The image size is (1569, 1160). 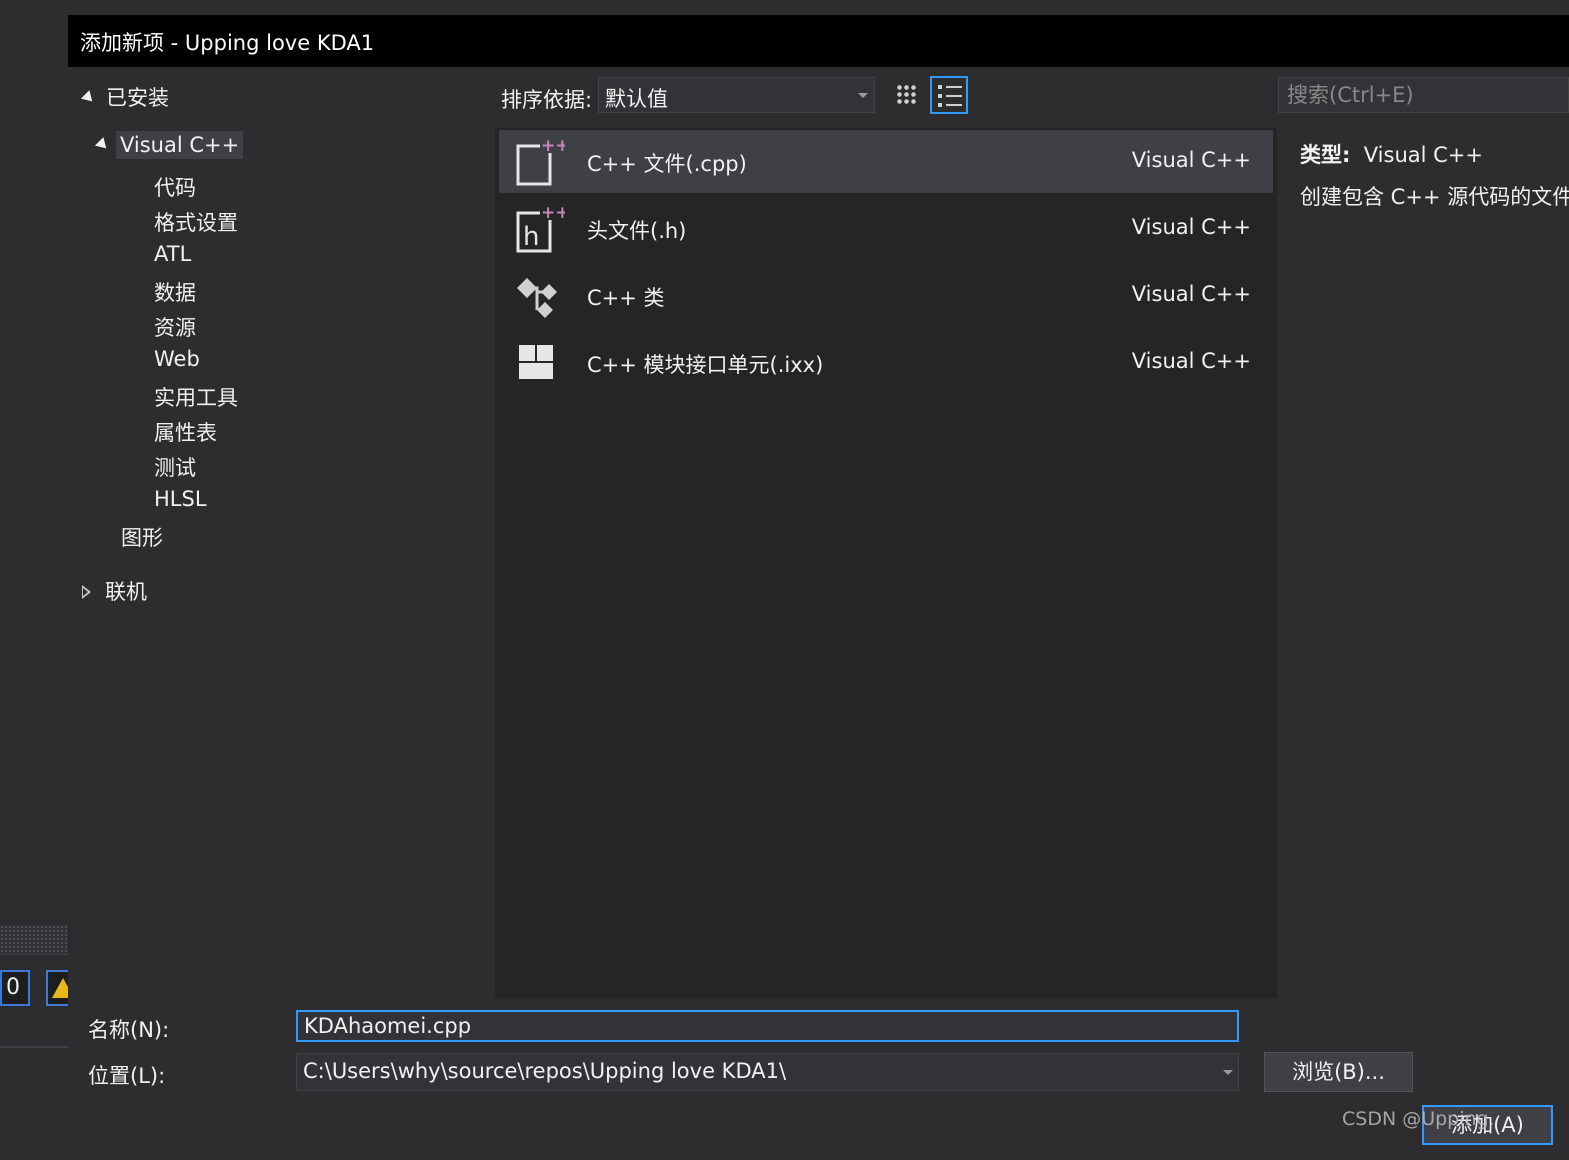 What do you see at coordinates (34, 940) in the screenshot?
I see `ide-splitter` at bounding box center [34, 940].